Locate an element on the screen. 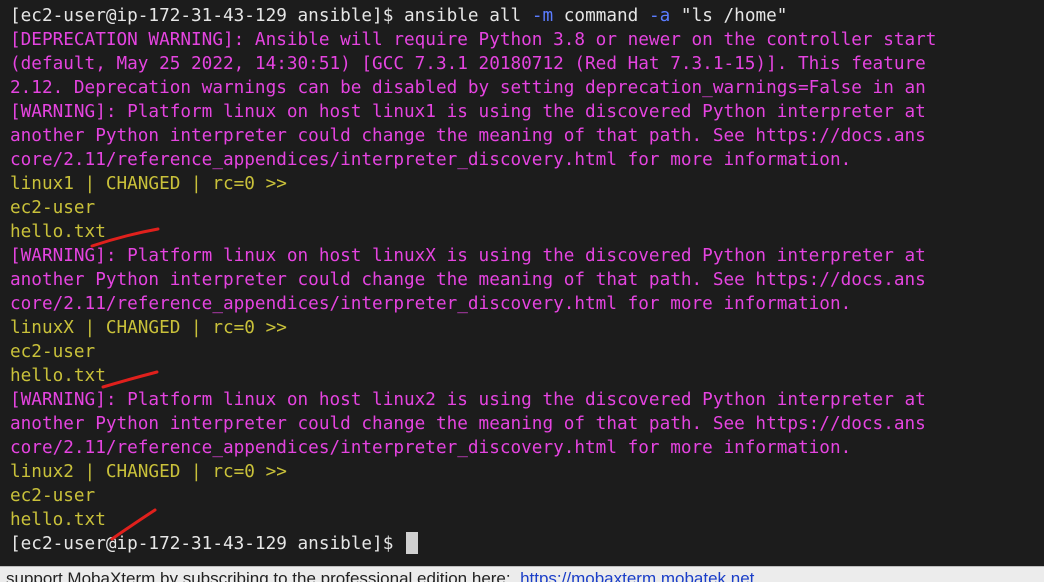 Image resolution: width=1044 pixels, height=582 pixels. text-cursor is located at coordinates (412, 543).